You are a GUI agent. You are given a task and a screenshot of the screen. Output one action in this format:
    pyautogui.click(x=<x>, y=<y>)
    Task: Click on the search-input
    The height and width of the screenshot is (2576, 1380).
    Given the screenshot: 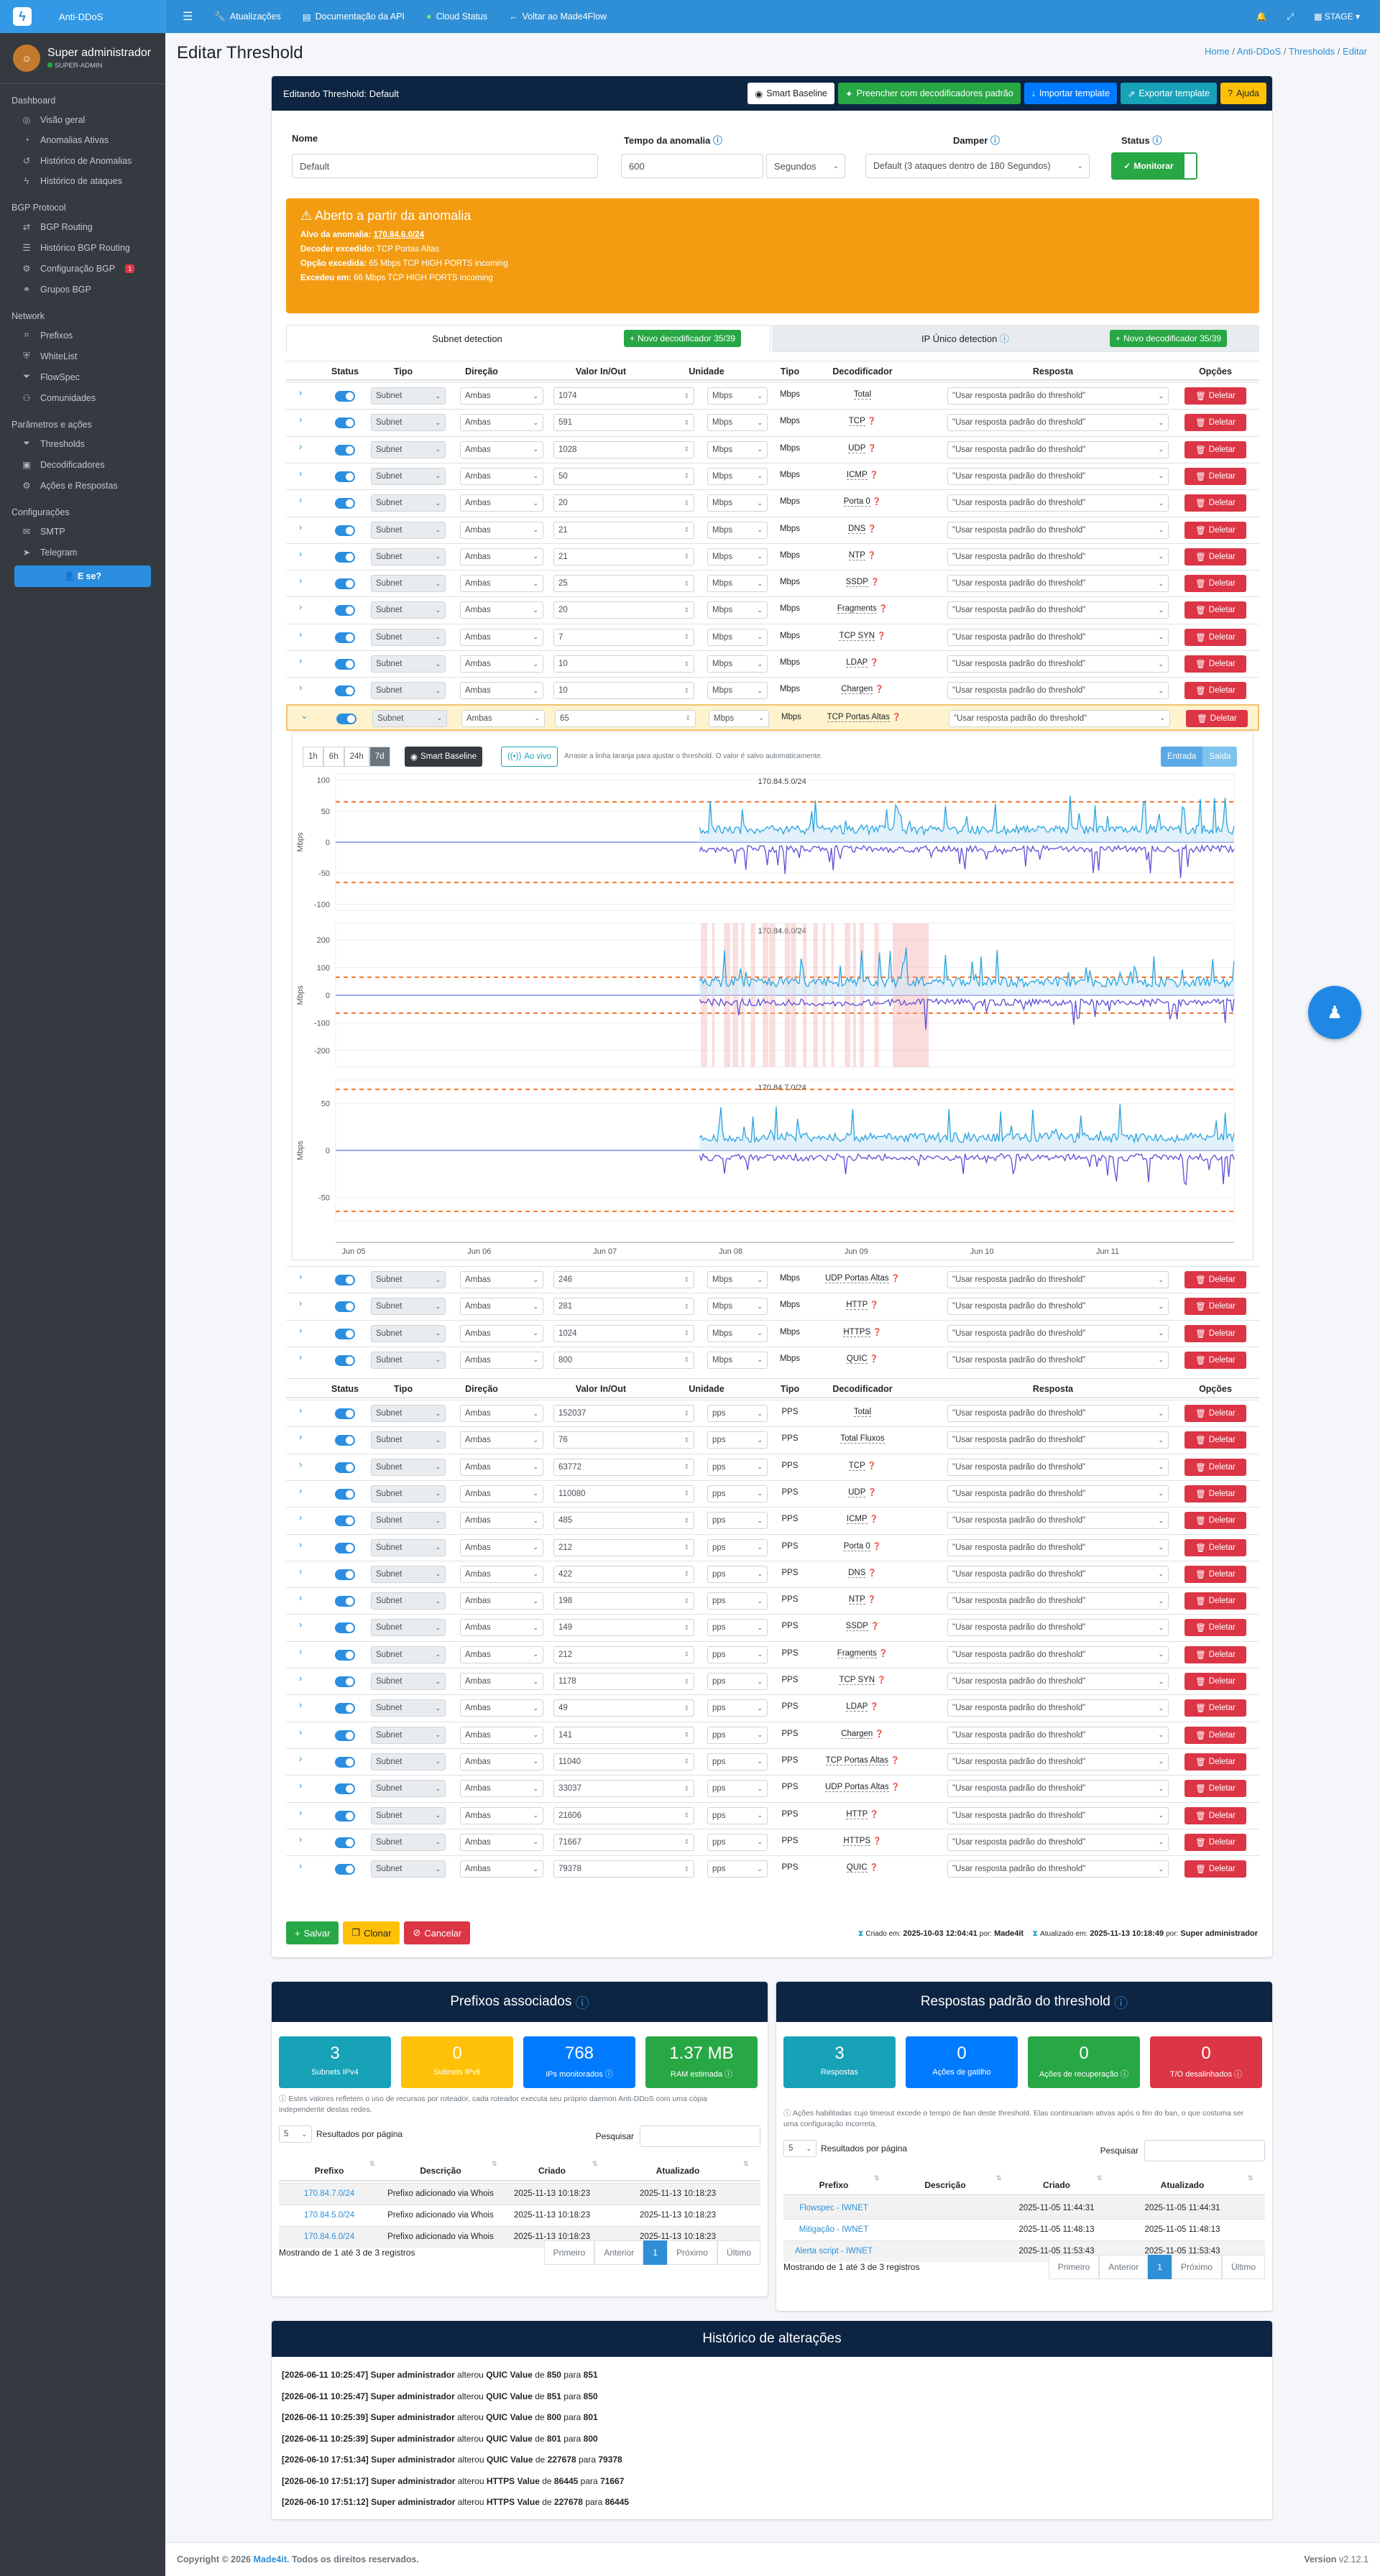 What is the action you would take?
    pyautogui.click(x=700, y=2136)
    